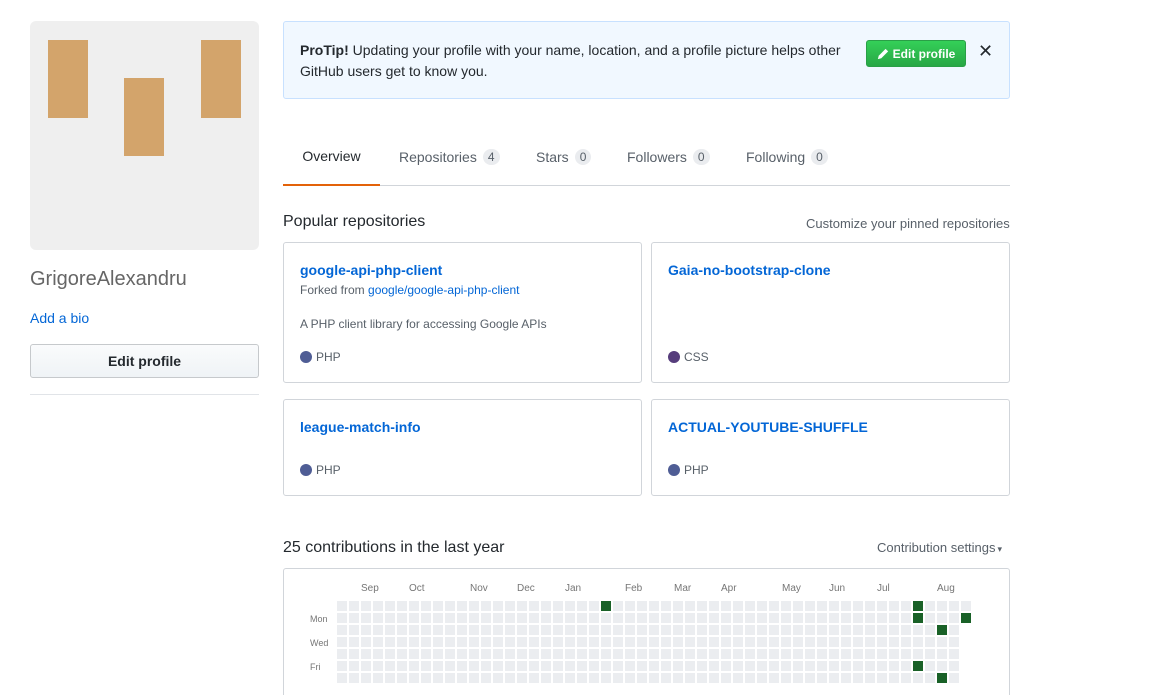 The height and width of the screenshot is (695, 1152). Describe the element at coordinates (144, 361) in the screenshot. I see `edit-profile-button: Edit profile` at that location.